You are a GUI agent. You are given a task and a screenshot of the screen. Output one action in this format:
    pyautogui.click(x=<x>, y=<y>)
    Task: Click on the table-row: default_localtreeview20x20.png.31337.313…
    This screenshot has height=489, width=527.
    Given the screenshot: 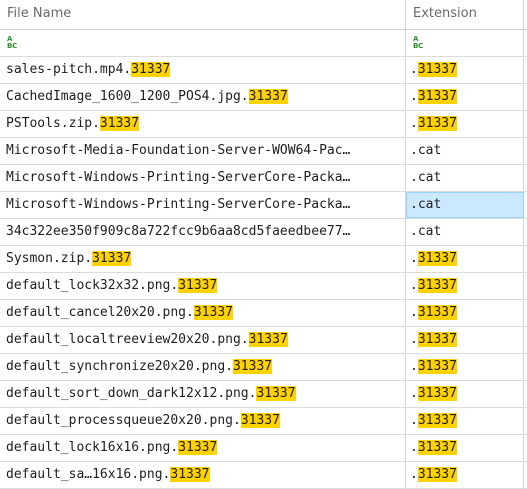 What is the action you would take?
    pyautogui.click(x=263, y=340)
    